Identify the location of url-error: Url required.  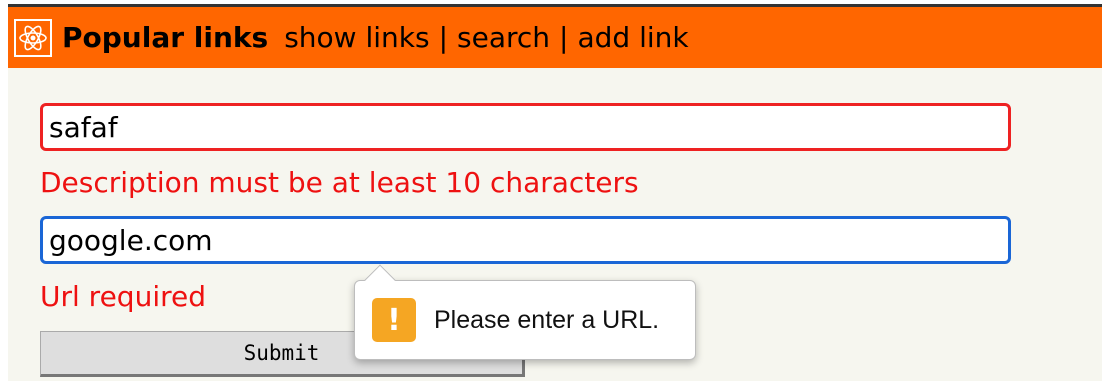
(123, 296).